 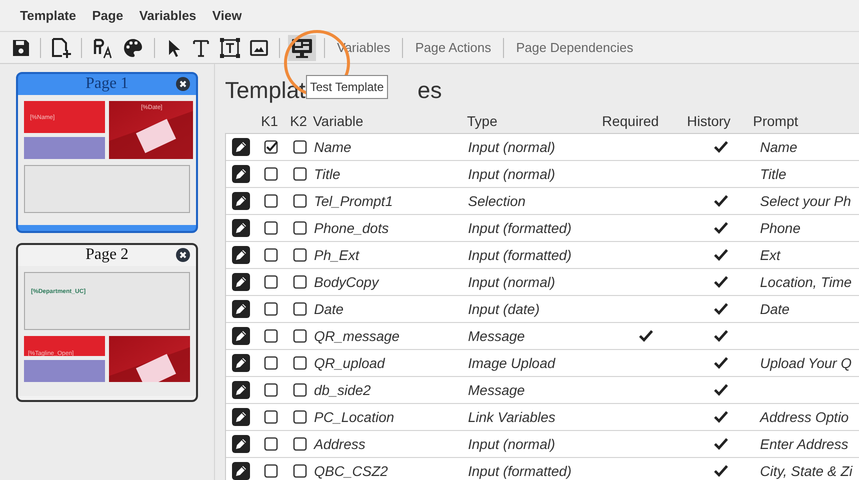 What do you see at coordinates (61, 47) in the screenshot?
I see `new-page-icon` at bounding box center [61, 47].